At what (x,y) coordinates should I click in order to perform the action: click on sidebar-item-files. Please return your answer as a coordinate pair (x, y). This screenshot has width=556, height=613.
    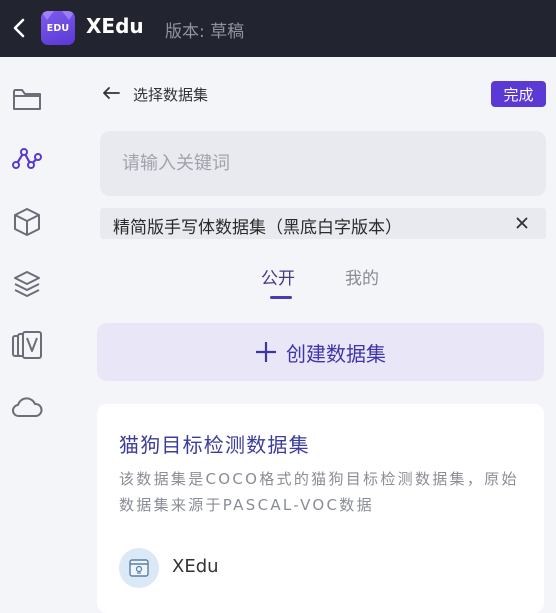
    Looking at the image, I should click on (27, 99).